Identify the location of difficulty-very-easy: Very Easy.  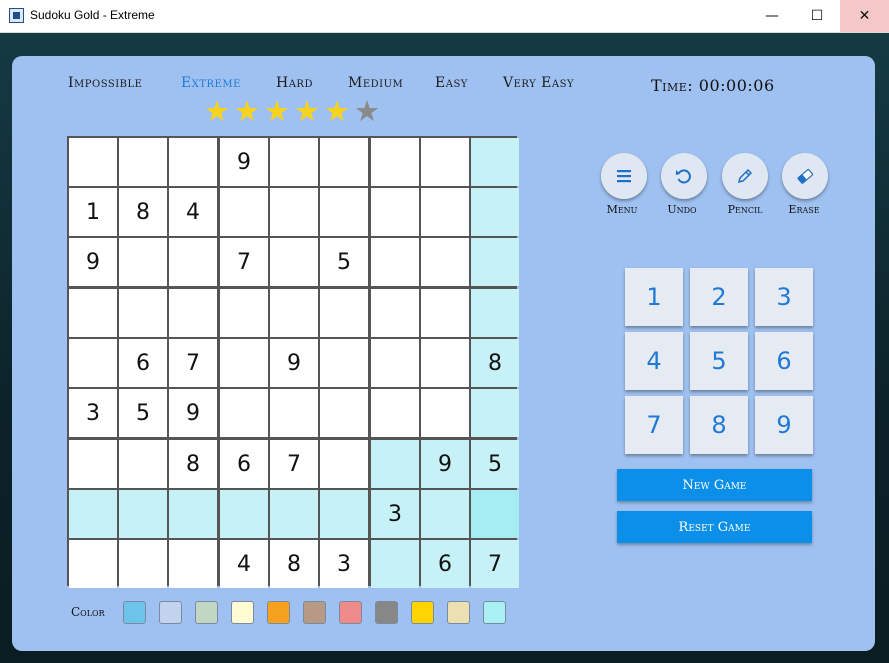
(538, 83).